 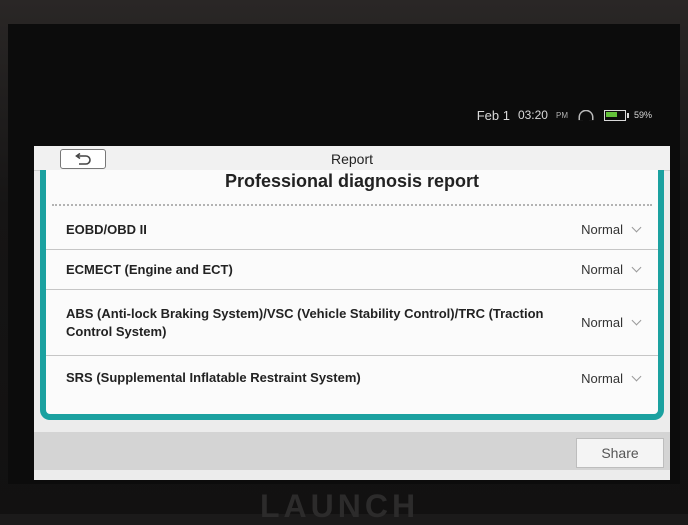 I want to click on back-button, so click(x=83, y=159).